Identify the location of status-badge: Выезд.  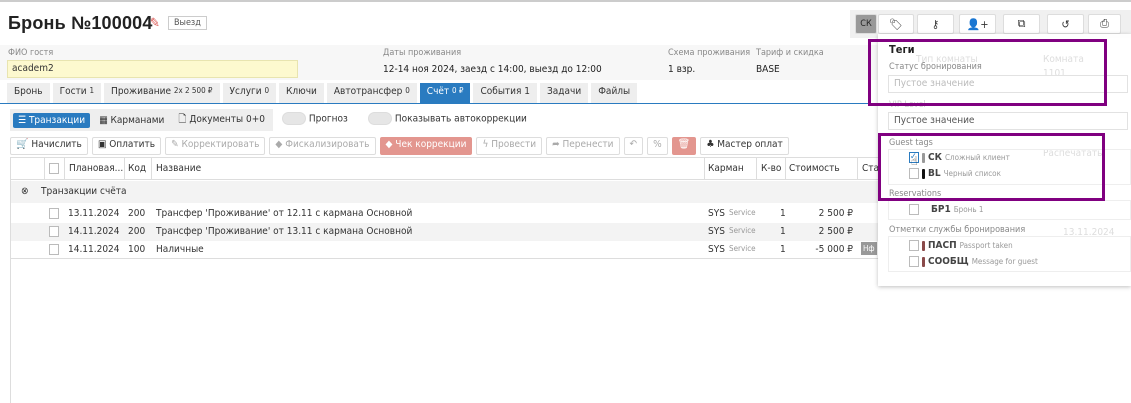
(187, 23).